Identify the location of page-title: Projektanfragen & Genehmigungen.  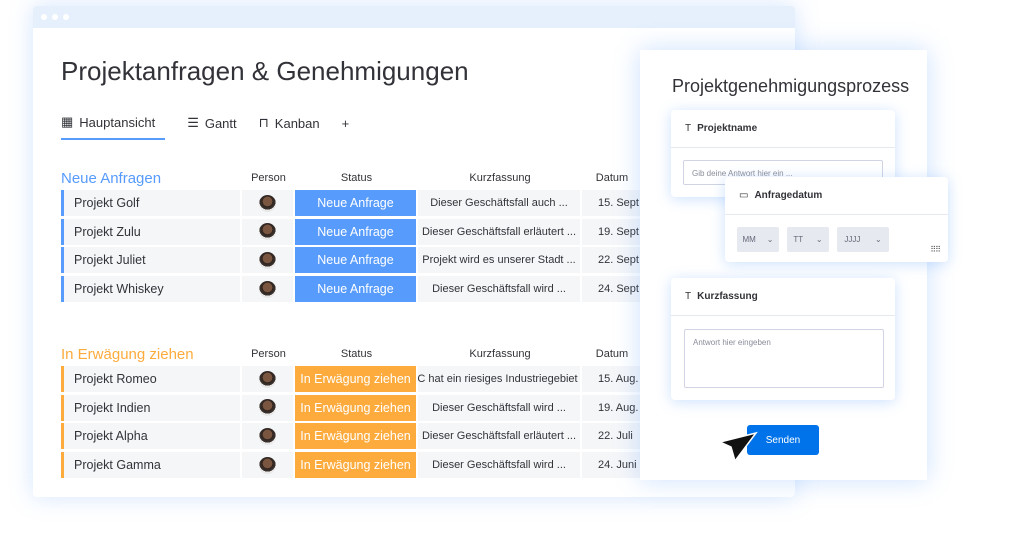
(265, 71).